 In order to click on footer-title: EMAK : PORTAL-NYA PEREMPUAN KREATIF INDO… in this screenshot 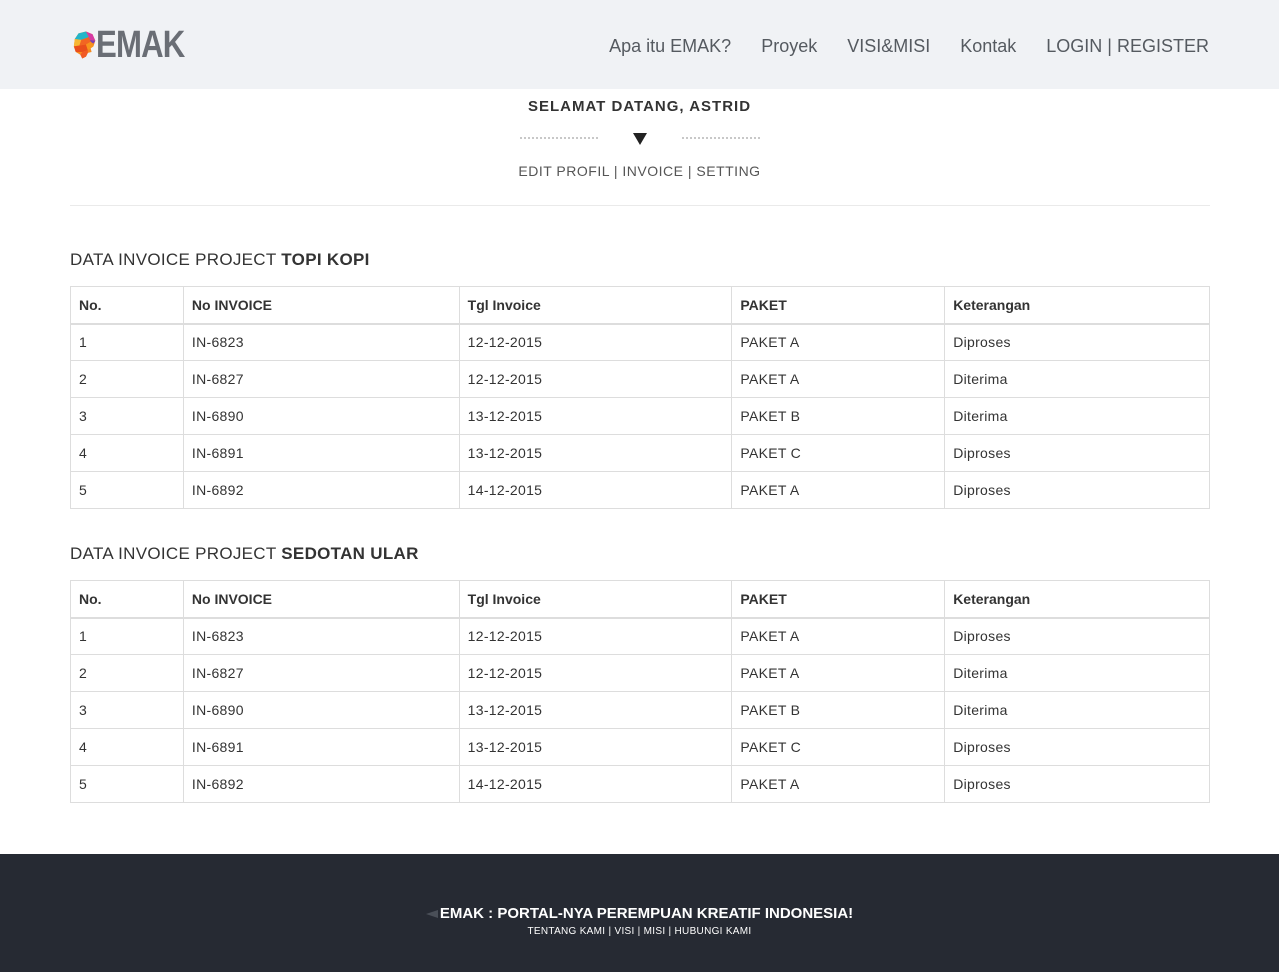, I will do `click(639, 913)`.